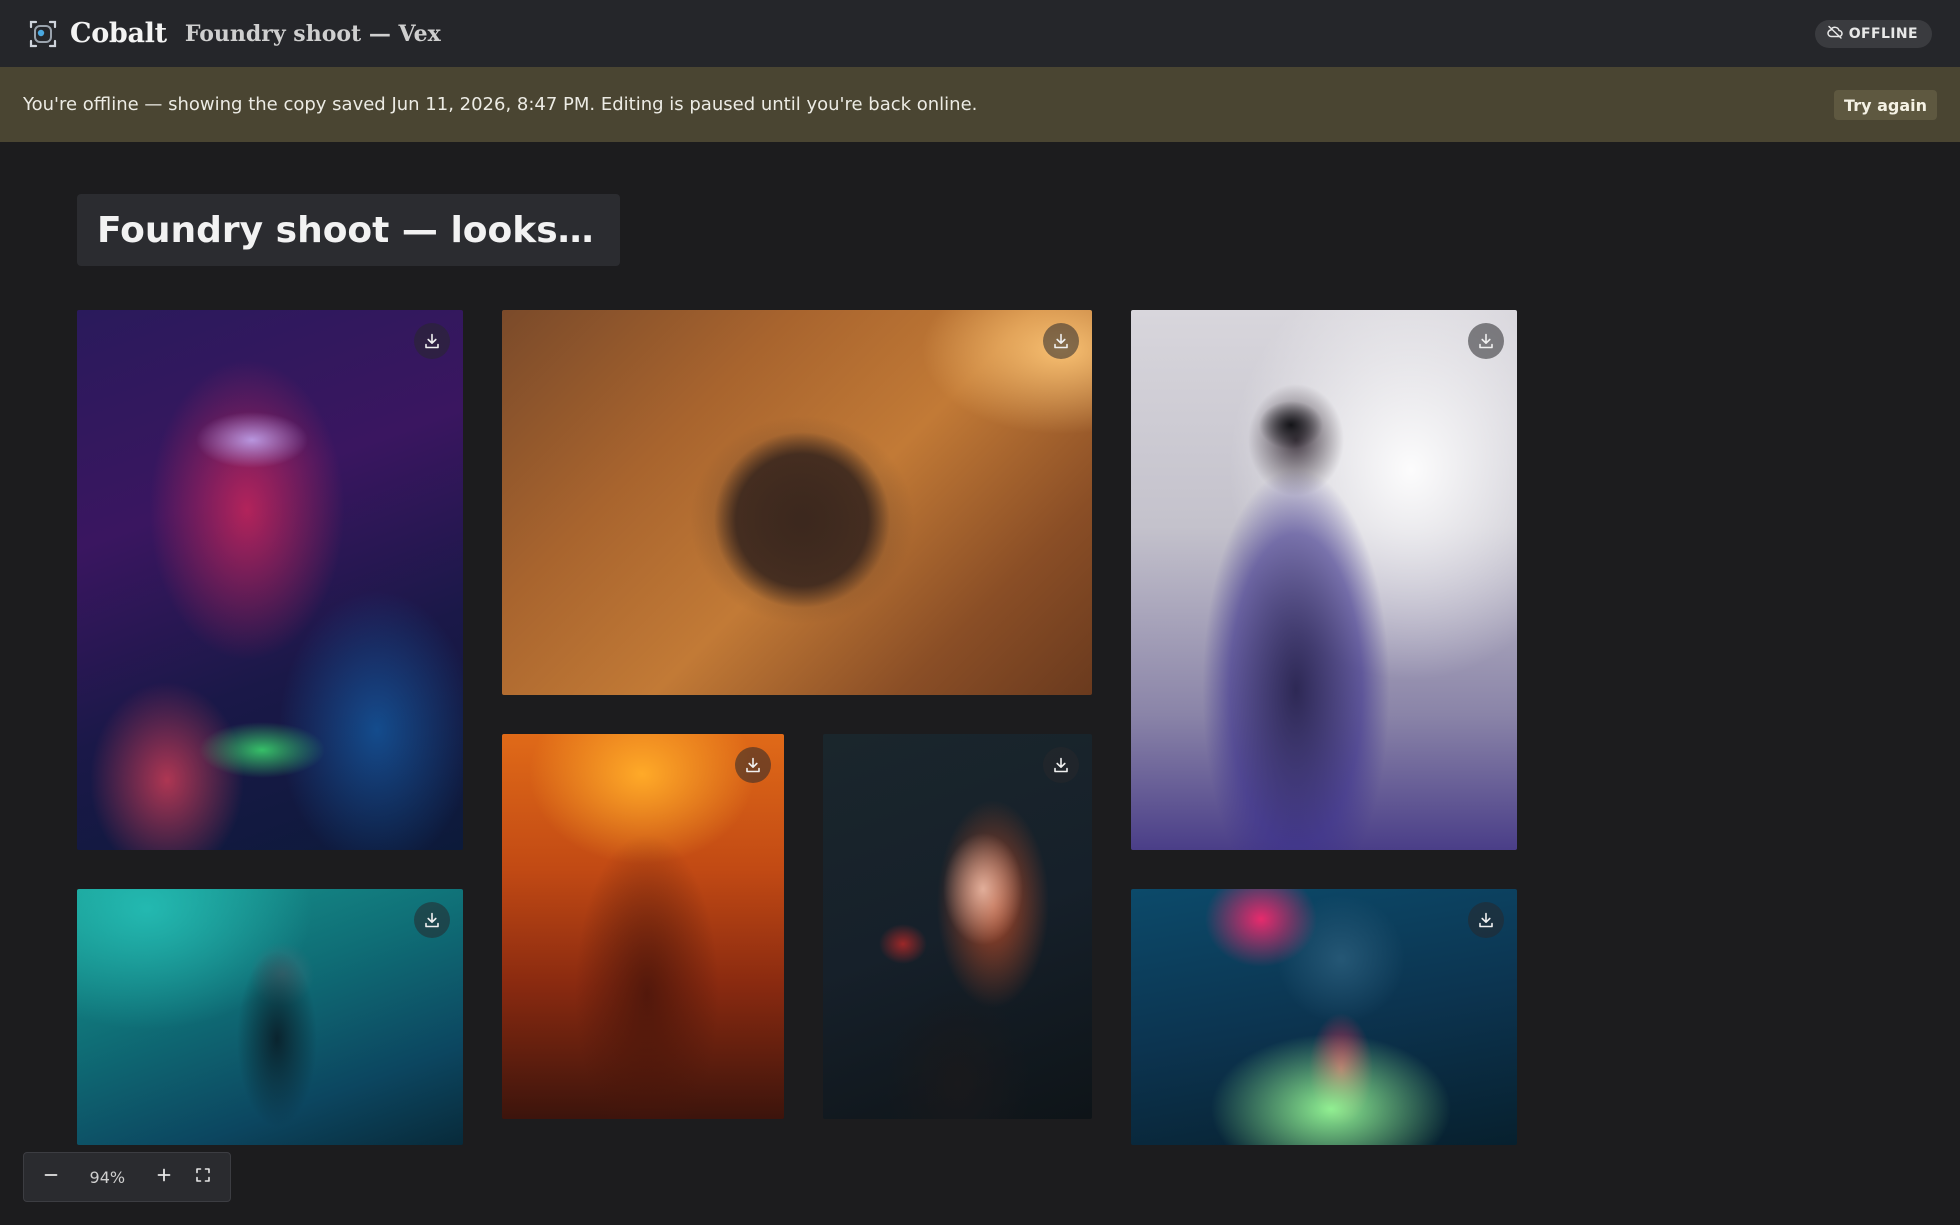 This screenshot has height=1225, width=1960. Describe the element at coordinates (118, 33) in the screenshot. I see `brand-name: Cobalt` at that location.